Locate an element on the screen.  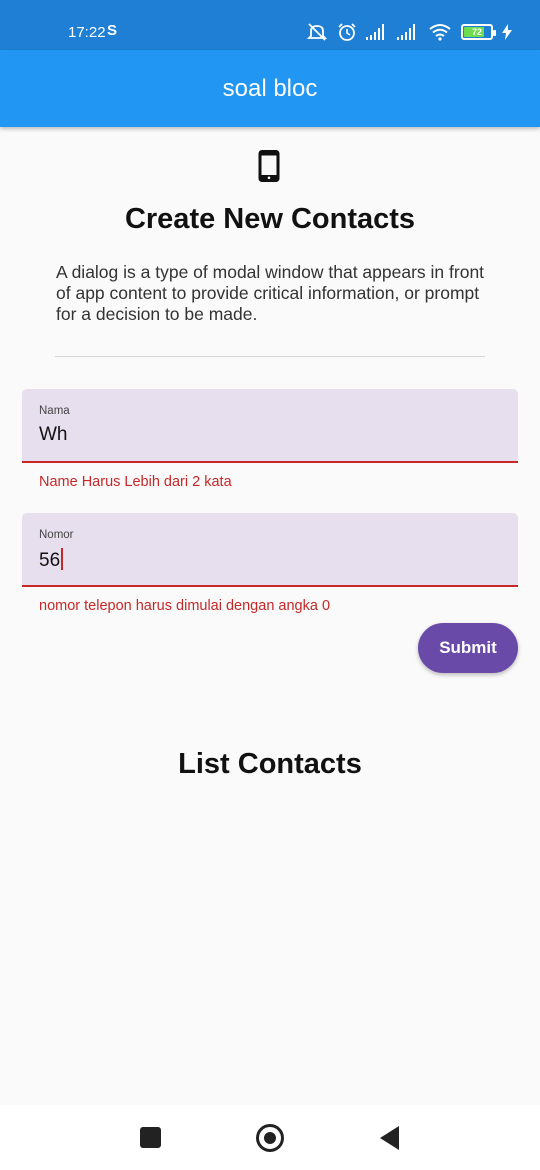
number-field-label: Nomor is located at coordinates (56, 535).